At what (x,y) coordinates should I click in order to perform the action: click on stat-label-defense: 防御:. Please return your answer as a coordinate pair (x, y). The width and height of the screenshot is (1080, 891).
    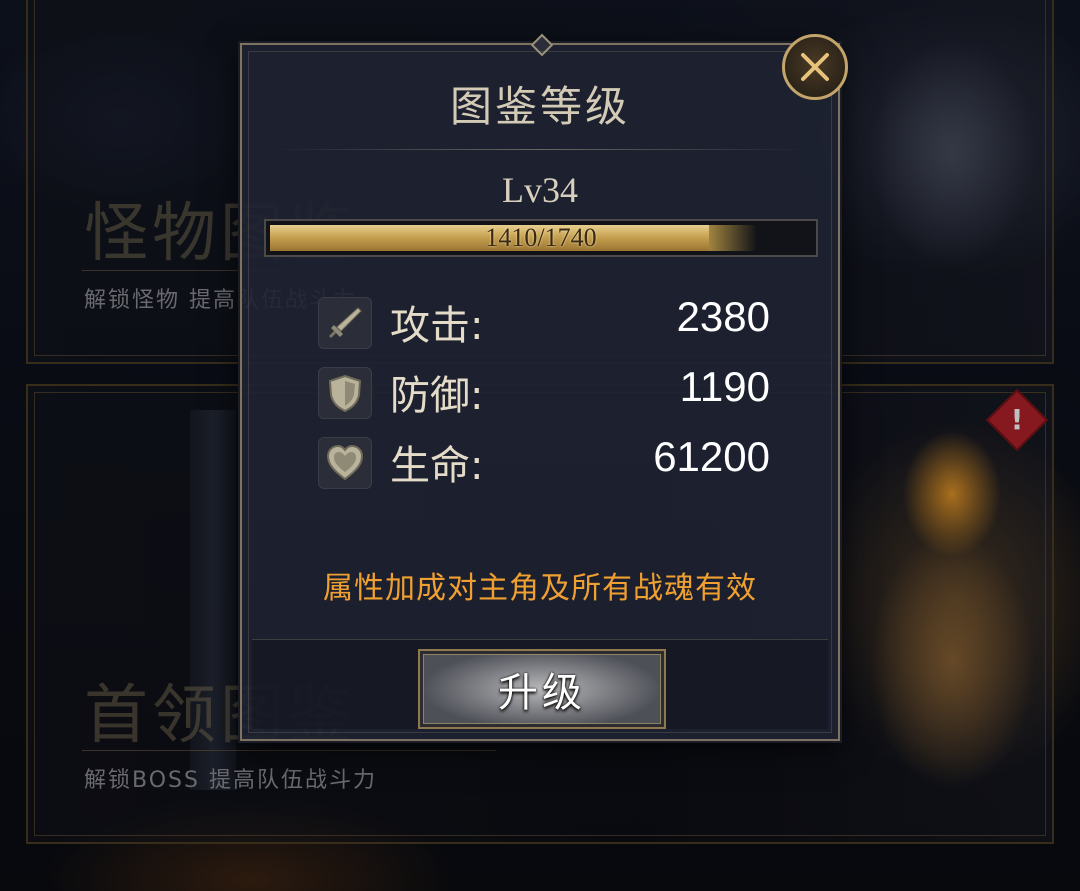
    Looking at the image, I should click on (437, 396).